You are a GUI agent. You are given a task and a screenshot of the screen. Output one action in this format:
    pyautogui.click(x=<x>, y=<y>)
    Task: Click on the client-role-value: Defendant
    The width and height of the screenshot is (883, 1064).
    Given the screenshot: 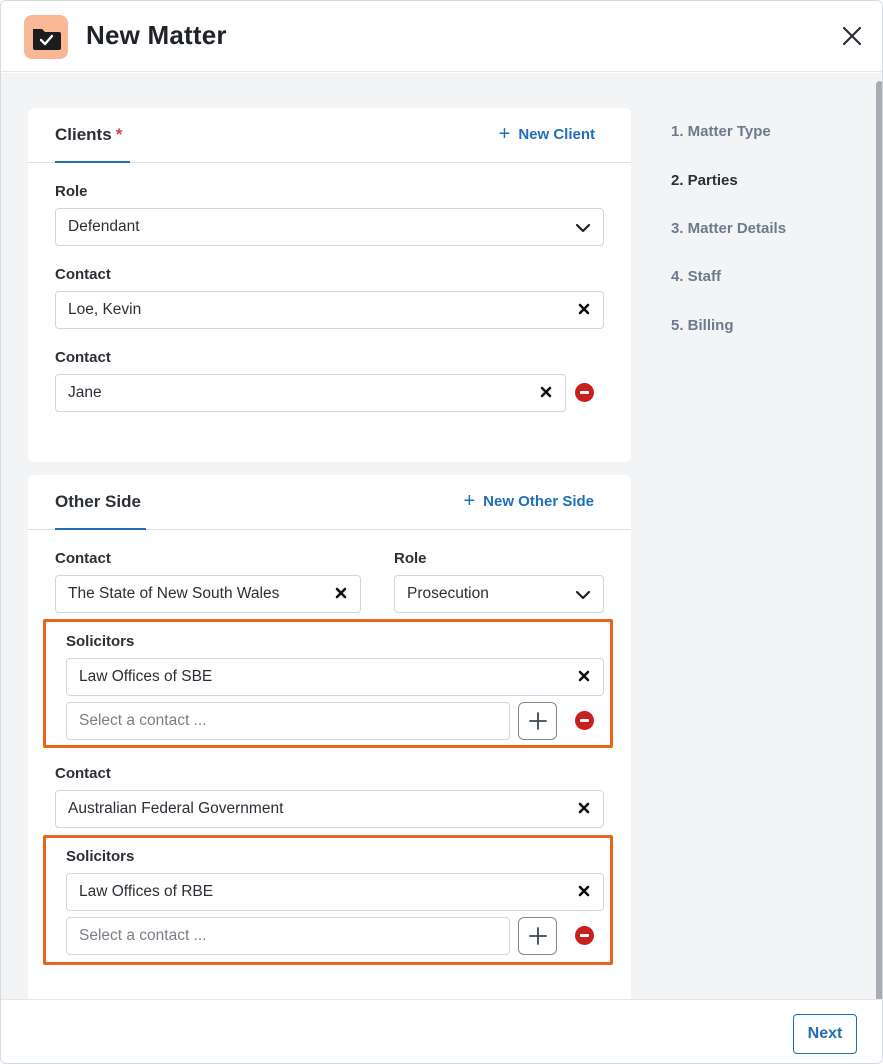 What is the action you would take?
    pyautogui.click(x=104, y=226)
    